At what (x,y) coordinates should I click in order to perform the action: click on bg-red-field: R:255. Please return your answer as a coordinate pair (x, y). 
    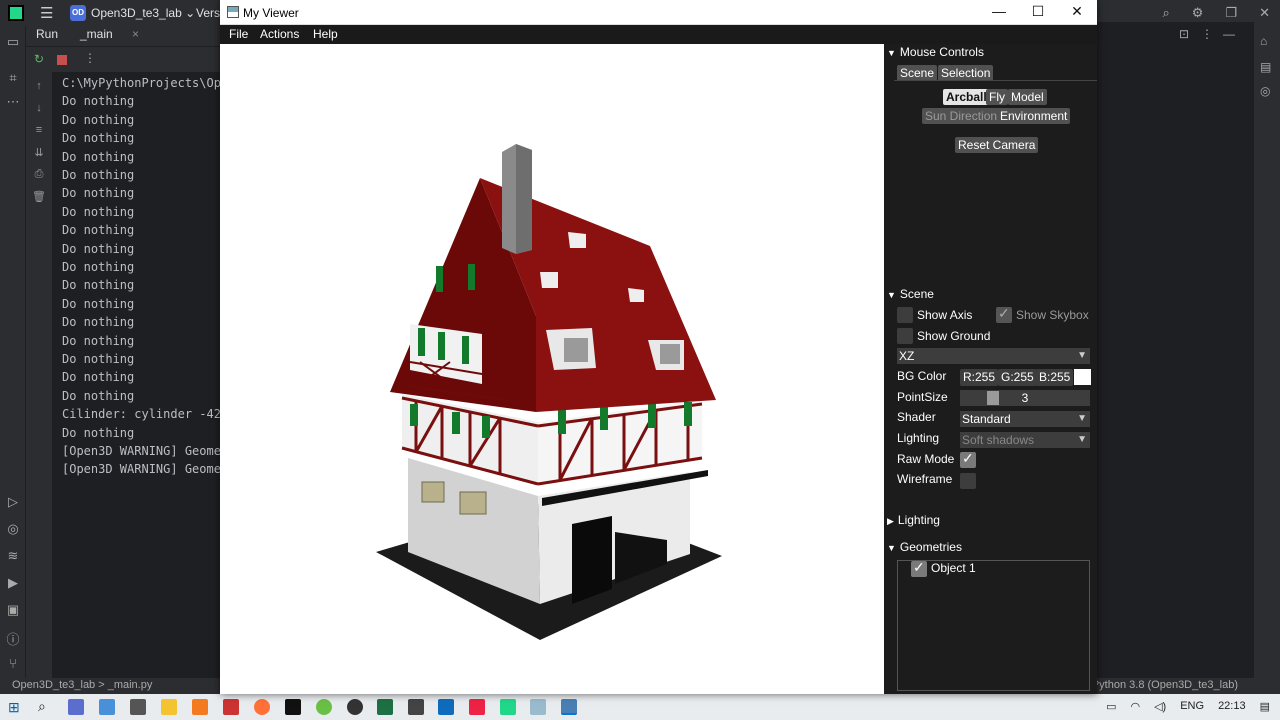
    Looking at the image, I should click on (979, 377).